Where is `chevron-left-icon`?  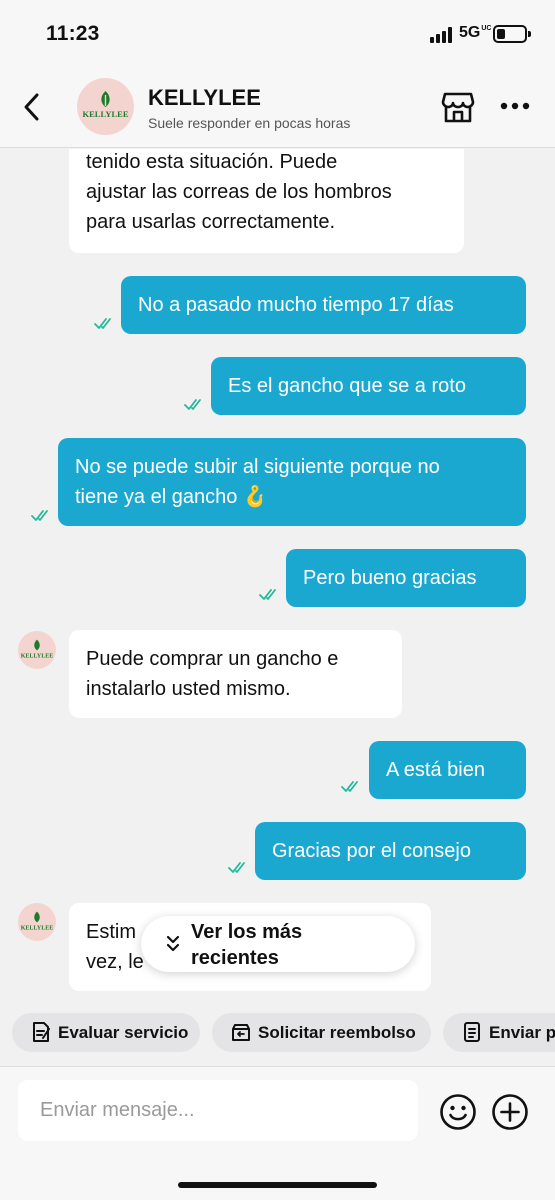 chevron-left-icon is located at coordinates (32, 107).